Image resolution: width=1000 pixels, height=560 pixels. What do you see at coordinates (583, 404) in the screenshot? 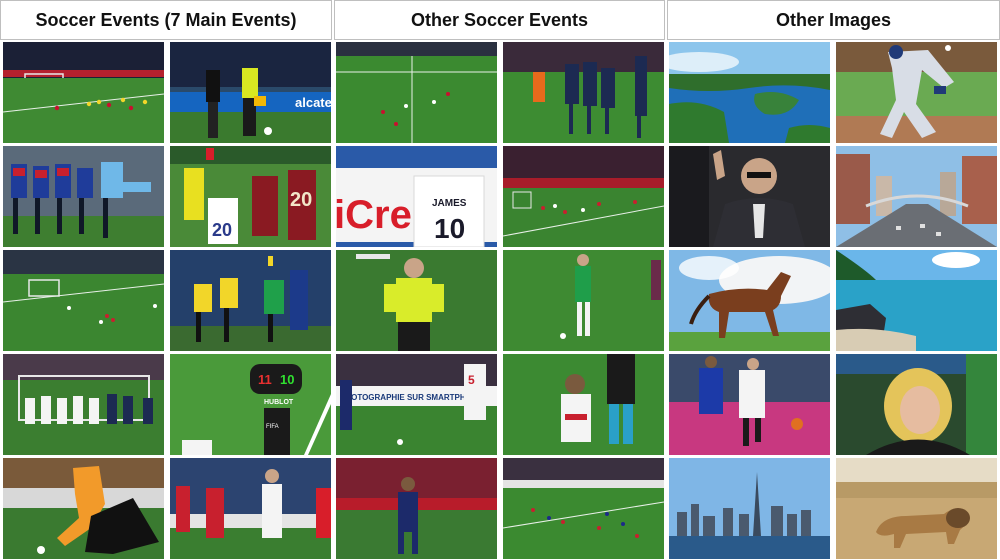
I see `other-soccer-players-standing-image` at bounding box center [583, 404].